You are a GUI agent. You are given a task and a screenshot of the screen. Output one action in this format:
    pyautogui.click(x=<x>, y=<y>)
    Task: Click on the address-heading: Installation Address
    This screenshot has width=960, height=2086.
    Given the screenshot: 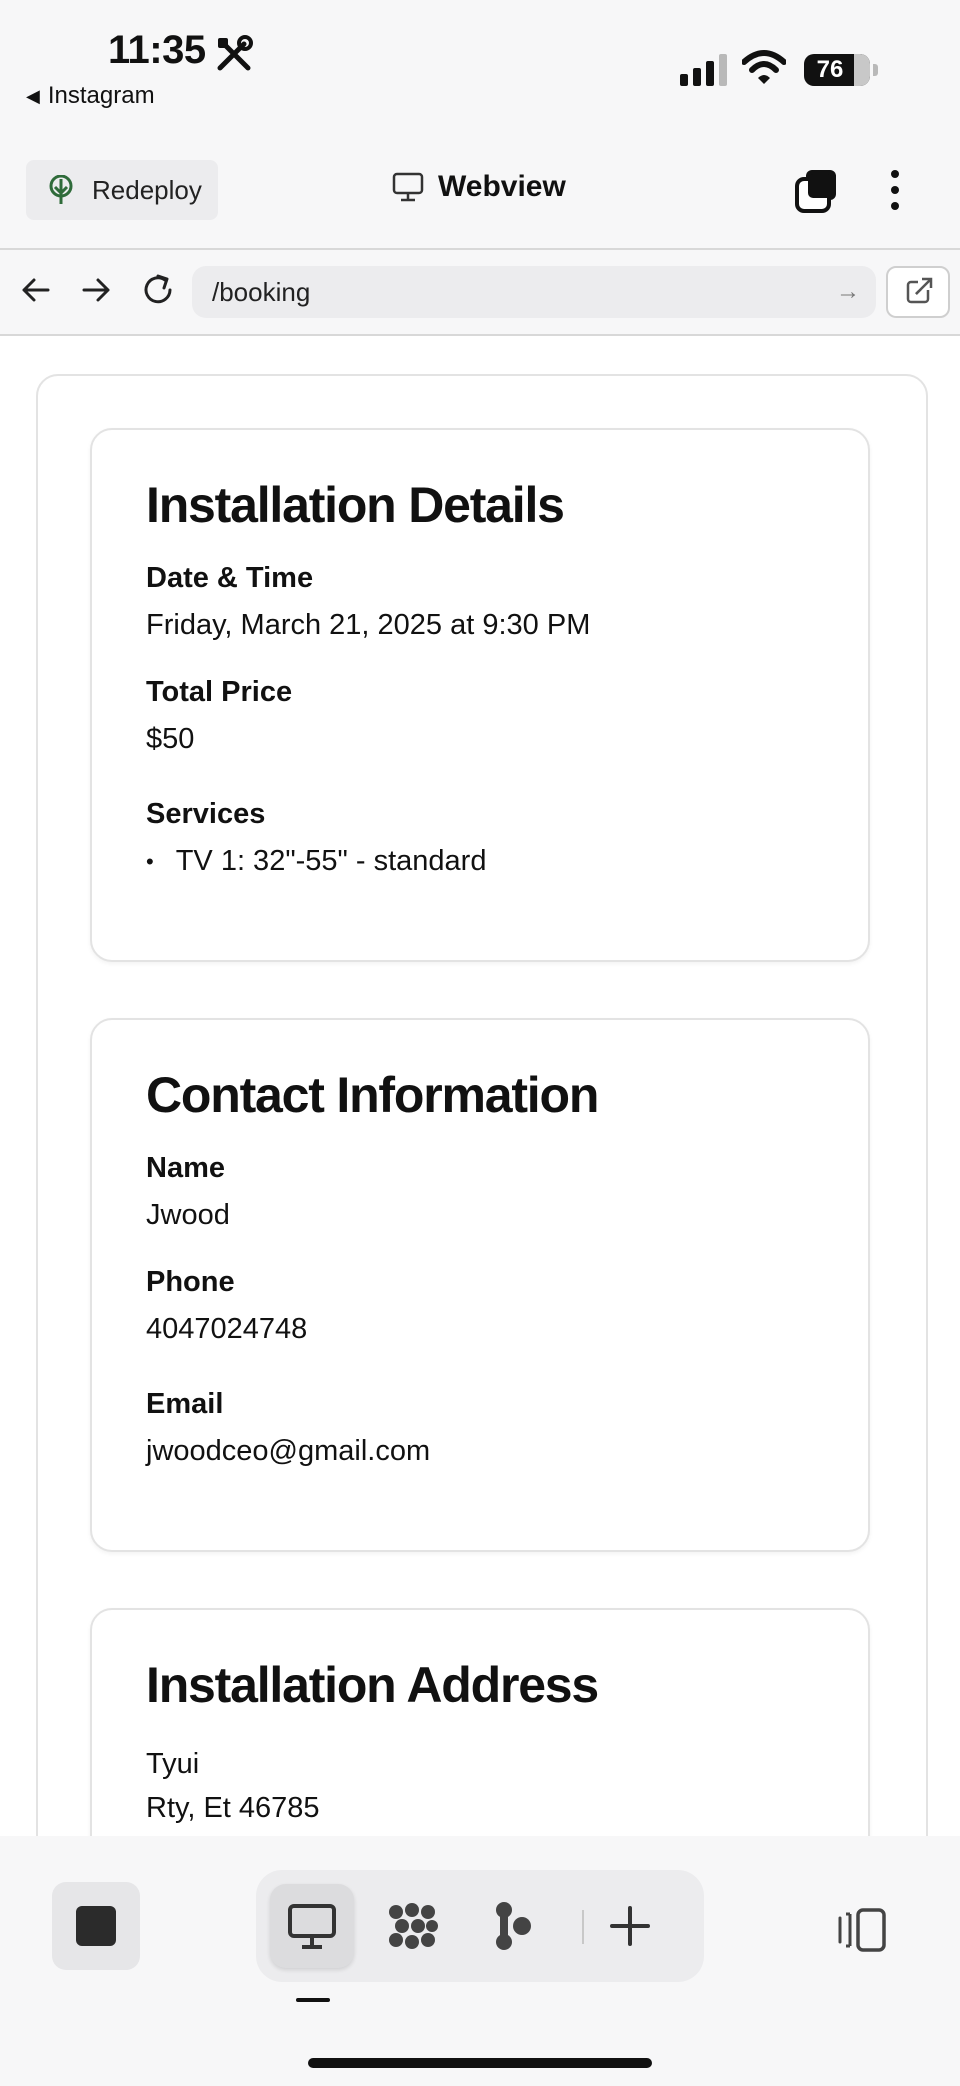 What is the action you would take?
    pyautogui.click(x=372, y=1685)
    